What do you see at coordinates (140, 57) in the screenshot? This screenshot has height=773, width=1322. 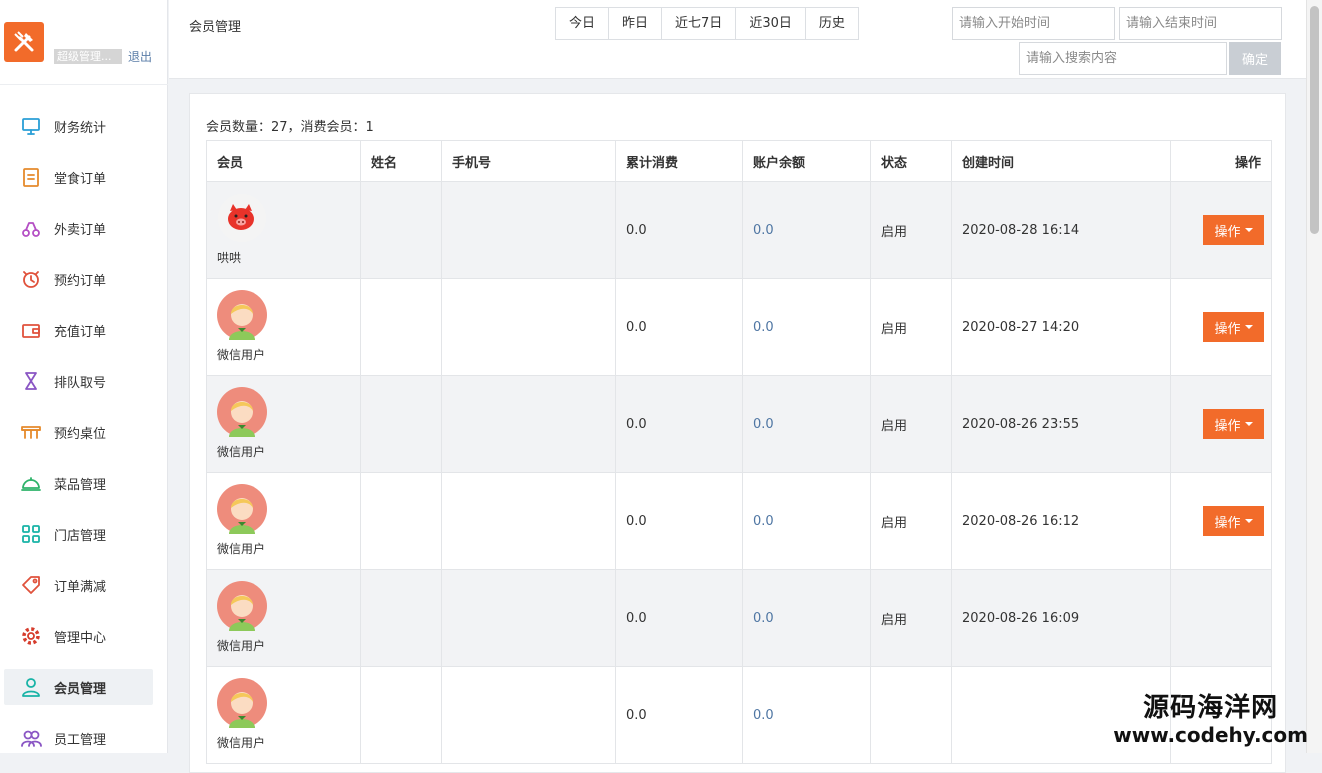 I see `logout-link: 退出` at bounding box center [140, 57].